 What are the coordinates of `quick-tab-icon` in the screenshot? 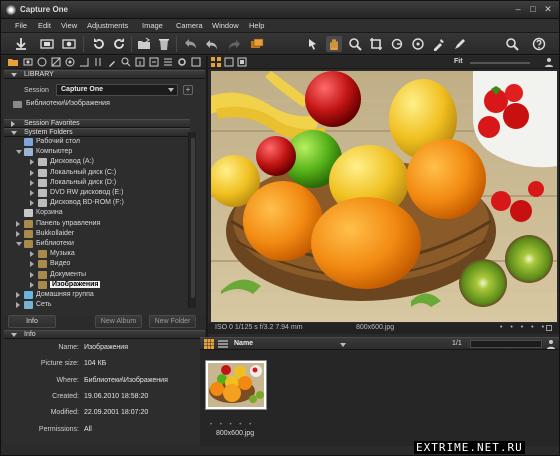 It's located at (196, 62).